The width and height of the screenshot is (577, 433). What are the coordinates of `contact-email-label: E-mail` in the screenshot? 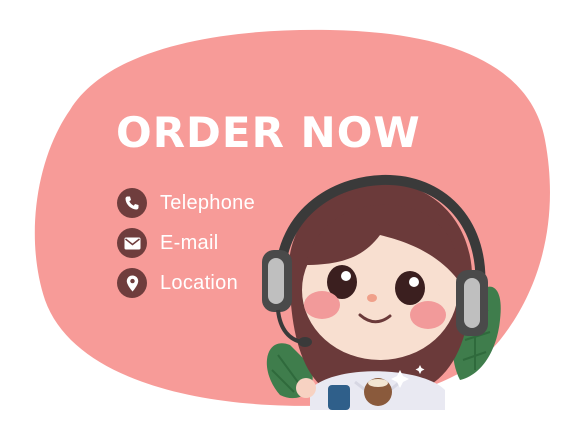 It's located at (189, 242).